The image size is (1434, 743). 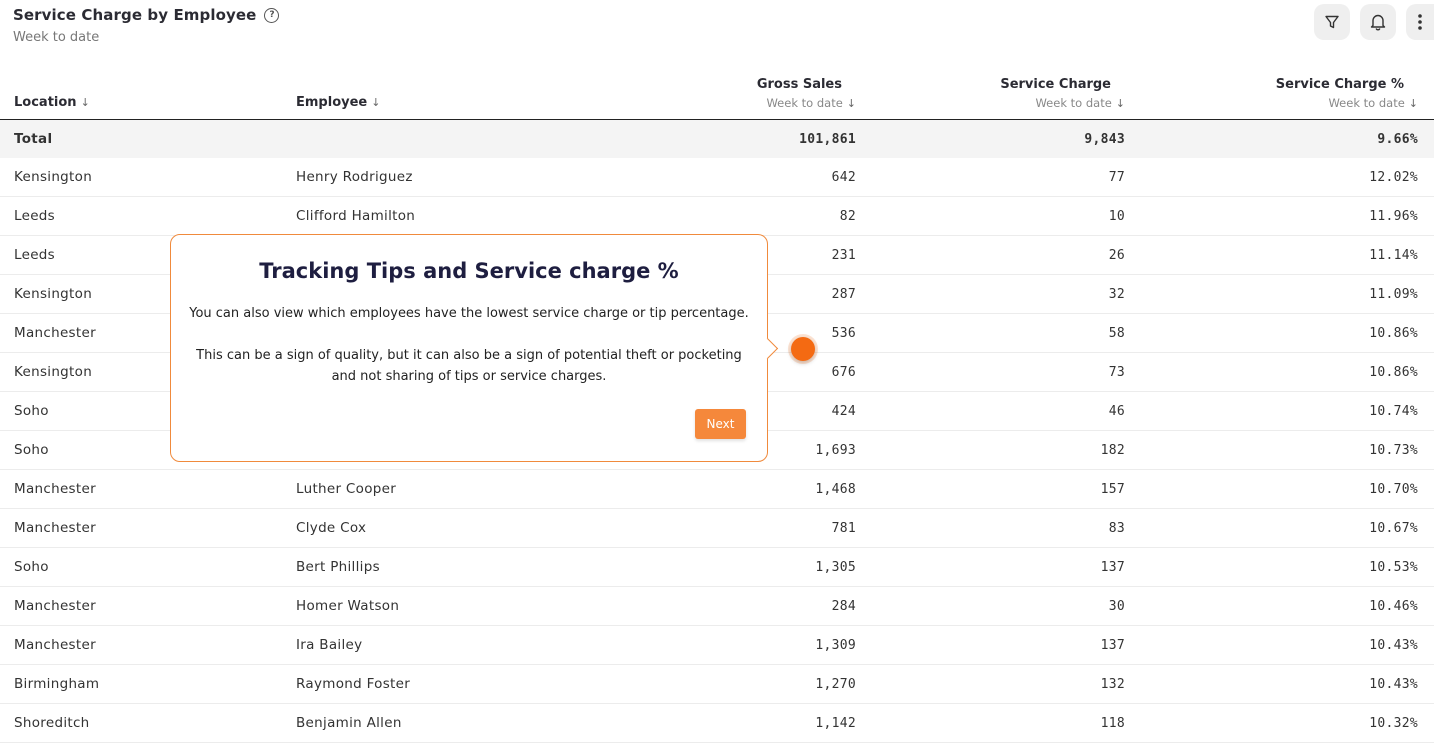 What do you see at coordinates (997, 255) in the screenshot?
I see `cell-service-charge: 26` at bounding box center [997, 255].